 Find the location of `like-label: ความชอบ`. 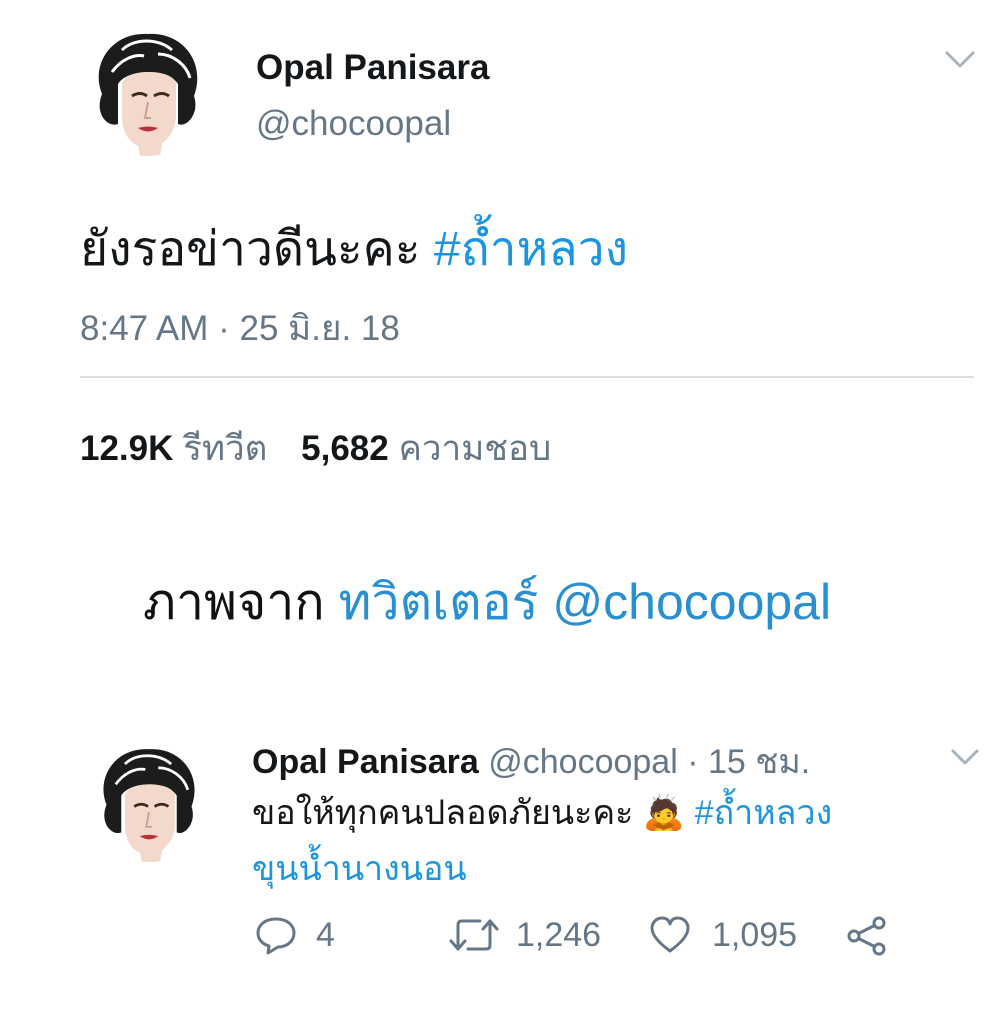

like-label: ความชอบ is located at coordinates (474, 448).